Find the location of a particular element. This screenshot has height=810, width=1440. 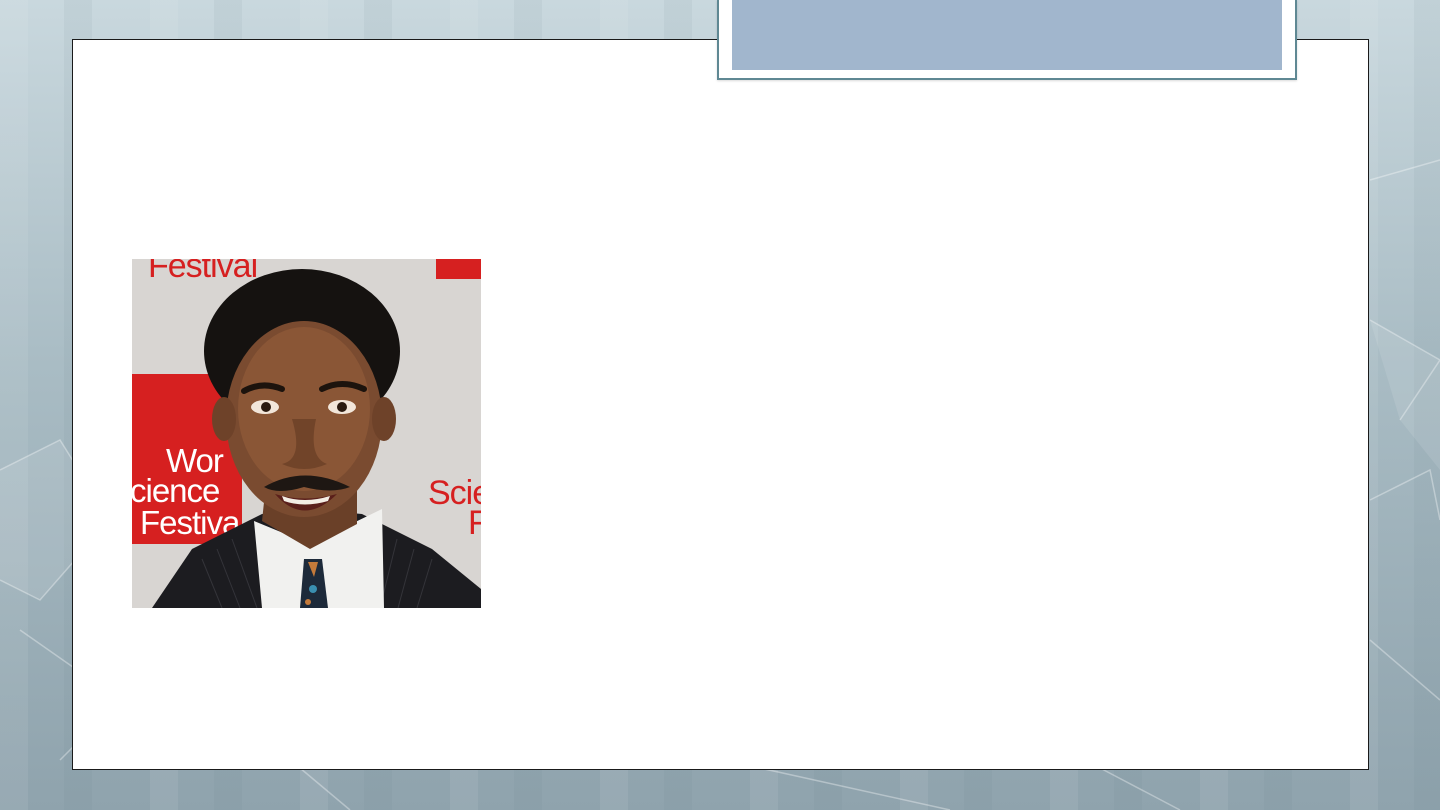

backdrop-text-top: Festival is located at coordinates (202, 272).